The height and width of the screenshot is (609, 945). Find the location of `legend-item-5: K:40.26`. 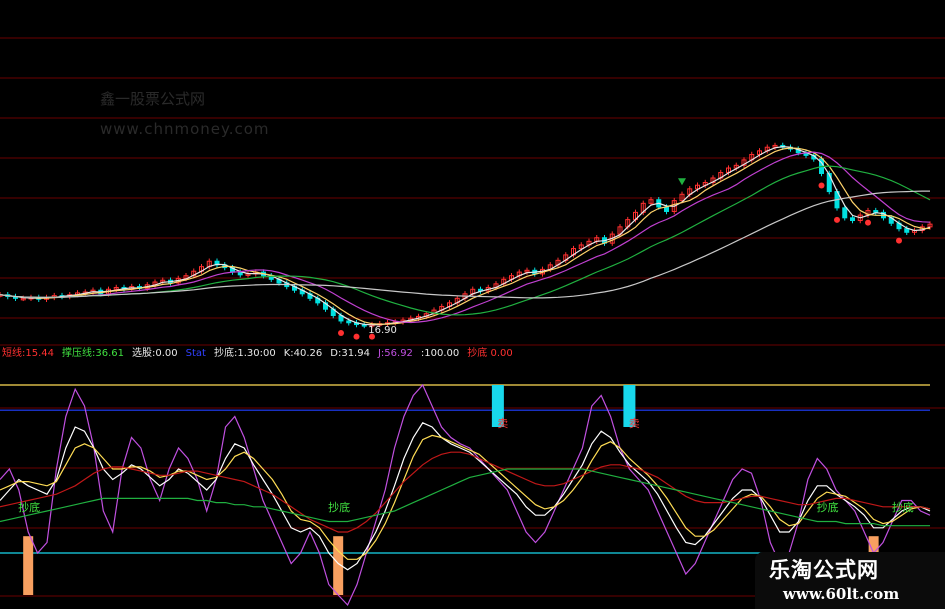

legend-item-5: K:40.26 is located at coordinates (303, 353).